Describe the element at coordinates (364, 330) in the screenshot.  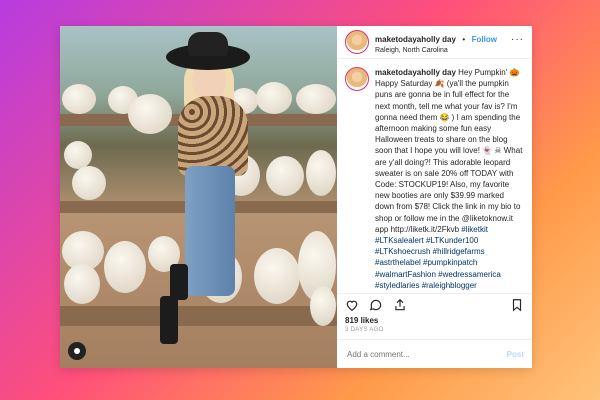
I see `post-timestamp: 3 DAYS AGO` at that location.